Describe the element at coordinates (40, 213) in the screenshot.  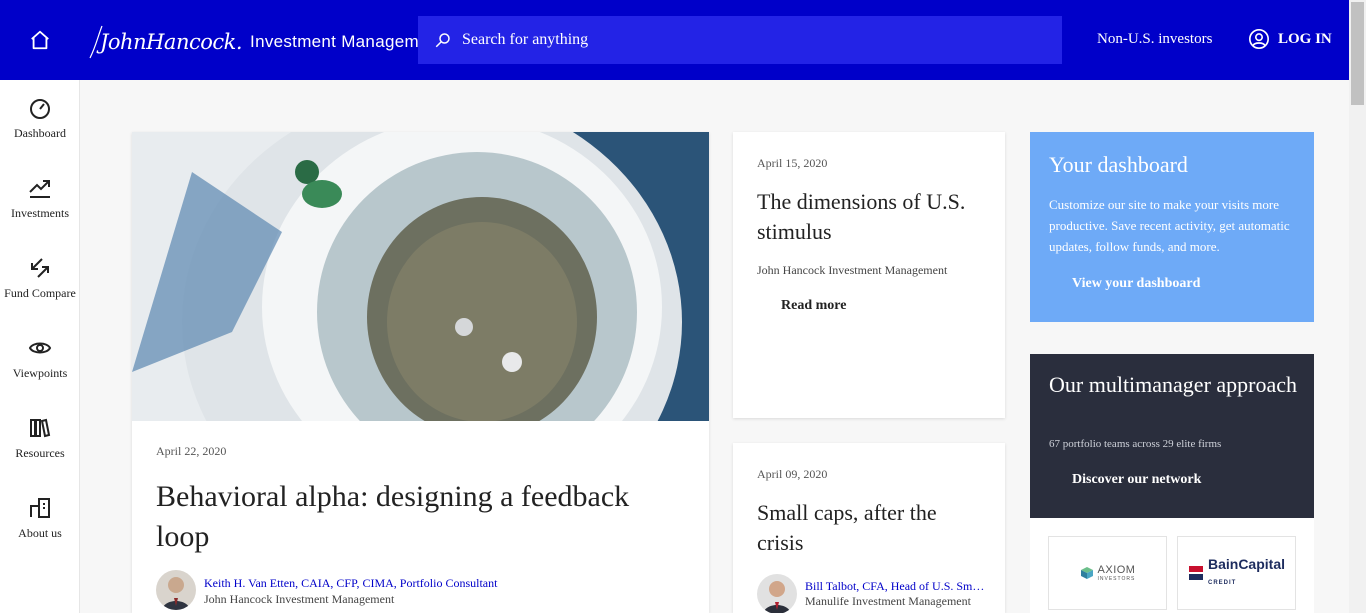
I see `sidebar-item-label: Investments` at that location.